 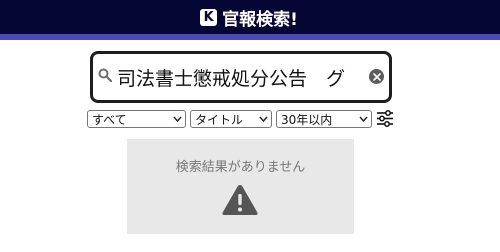 I want to click on field-select: タイトル, so click(x=231, y=119).